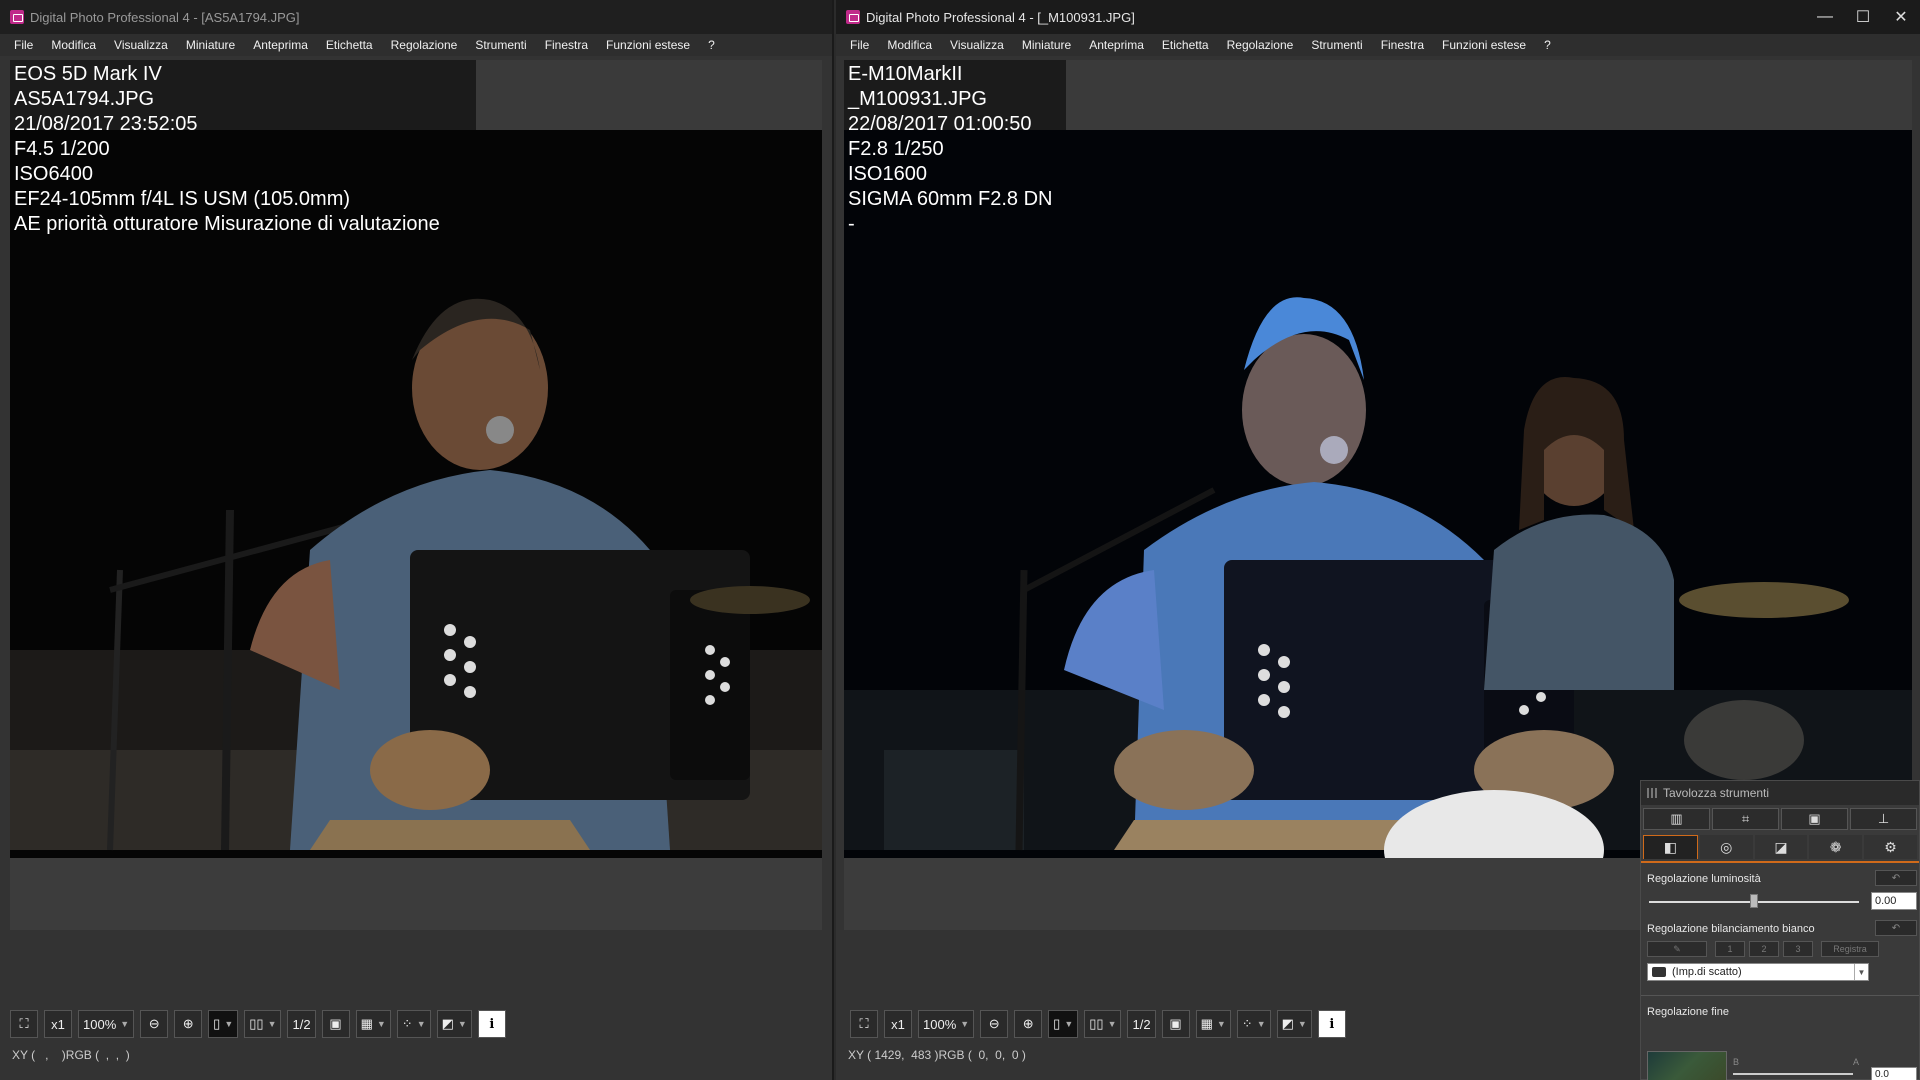 The height and width of the screenshot is (1080, 1920). I want to click on info-icon: i, so click(492, 1024).